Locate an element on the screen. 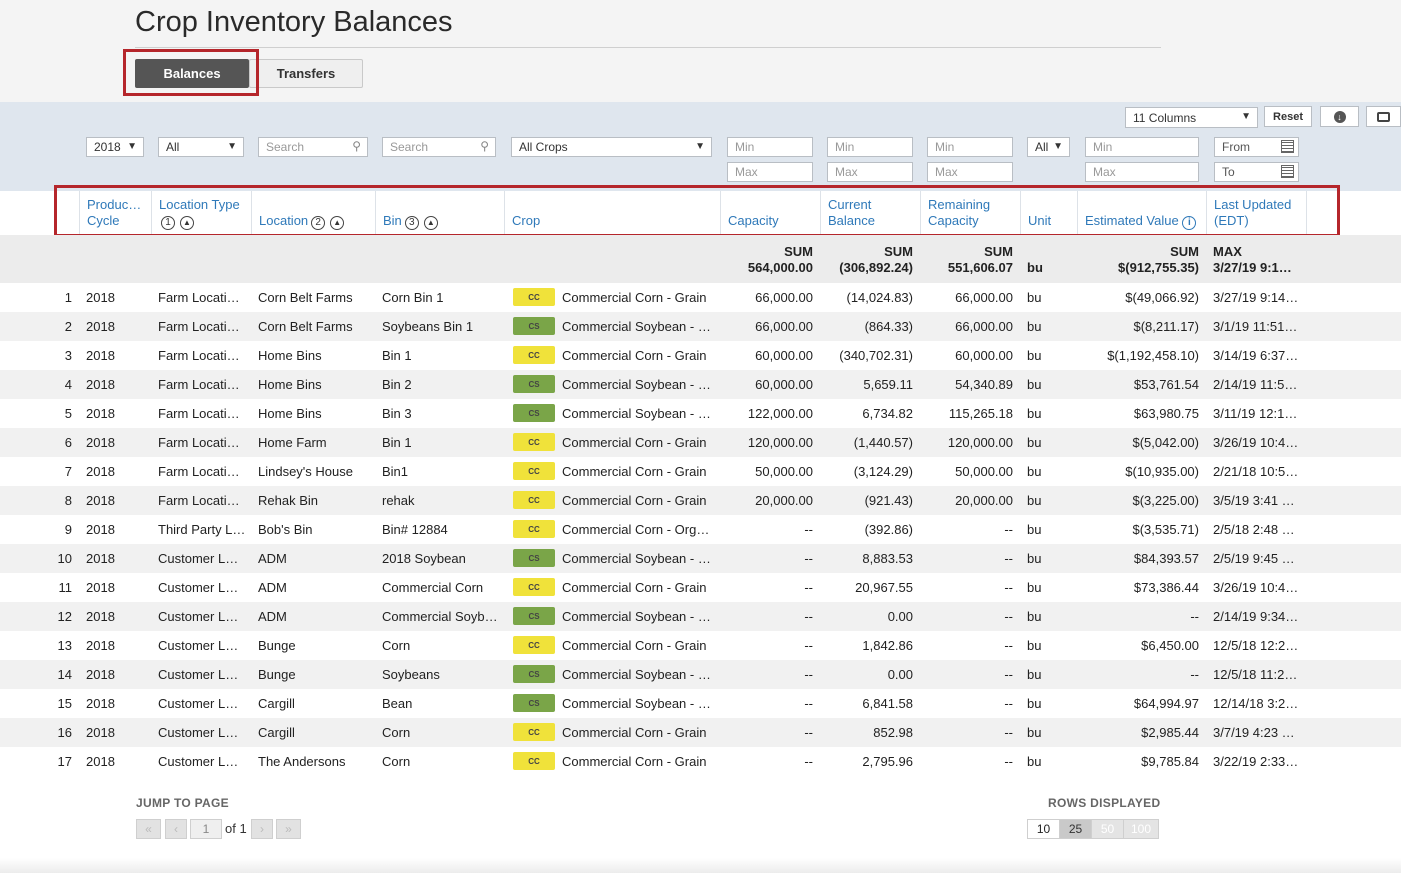  date-to-input: To is located at coordinates (1256, 172).